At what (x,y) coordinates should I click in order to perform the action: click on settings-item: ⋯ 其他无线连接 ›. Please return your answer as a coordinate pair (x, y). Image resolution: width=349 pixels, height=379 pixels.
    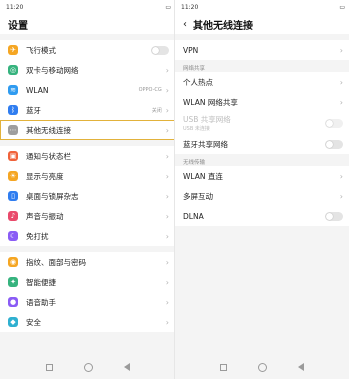
    Looking at the image, I should click on (87, 130).